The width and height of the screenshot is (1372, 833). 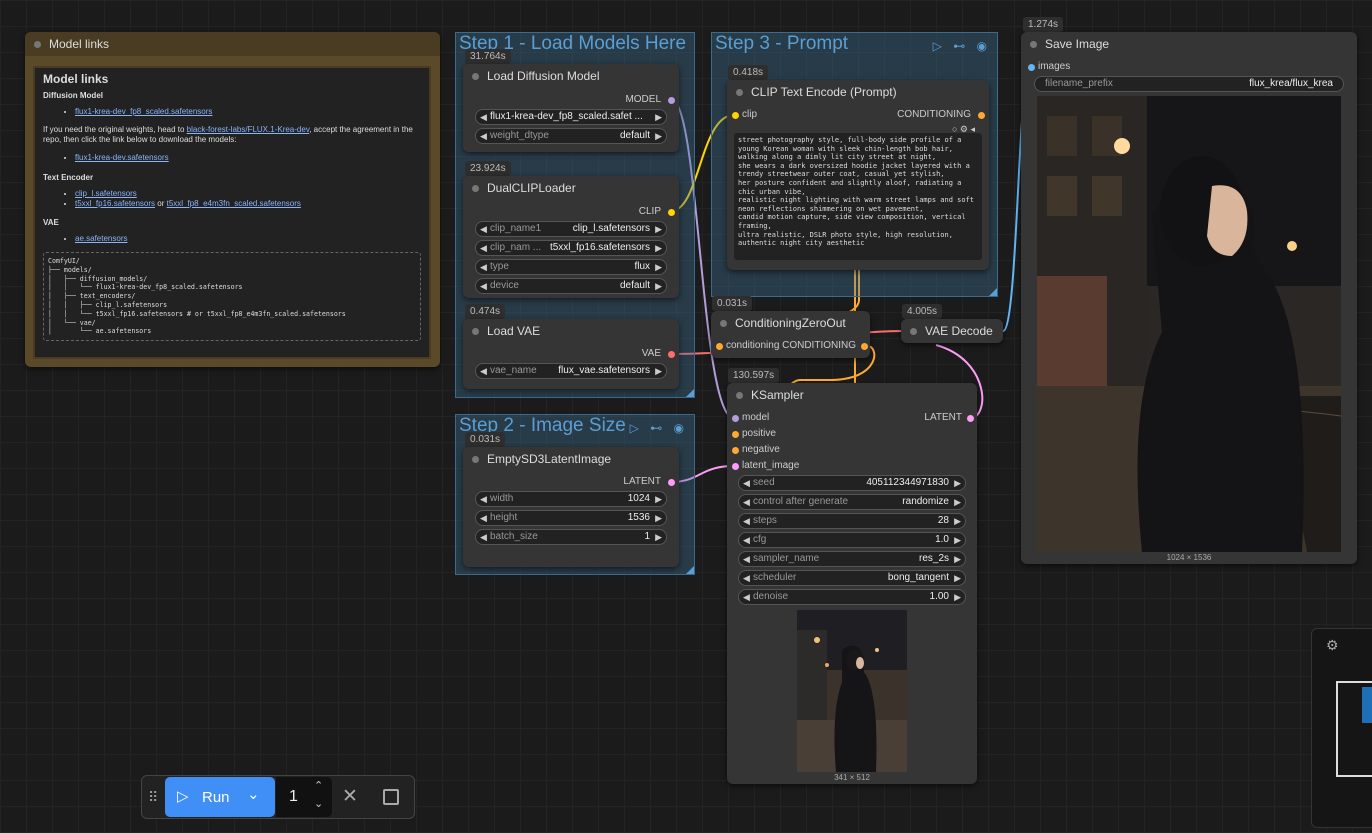 I want to click on run-button: ▷ Run ⌄, so click(x=220, y=797).